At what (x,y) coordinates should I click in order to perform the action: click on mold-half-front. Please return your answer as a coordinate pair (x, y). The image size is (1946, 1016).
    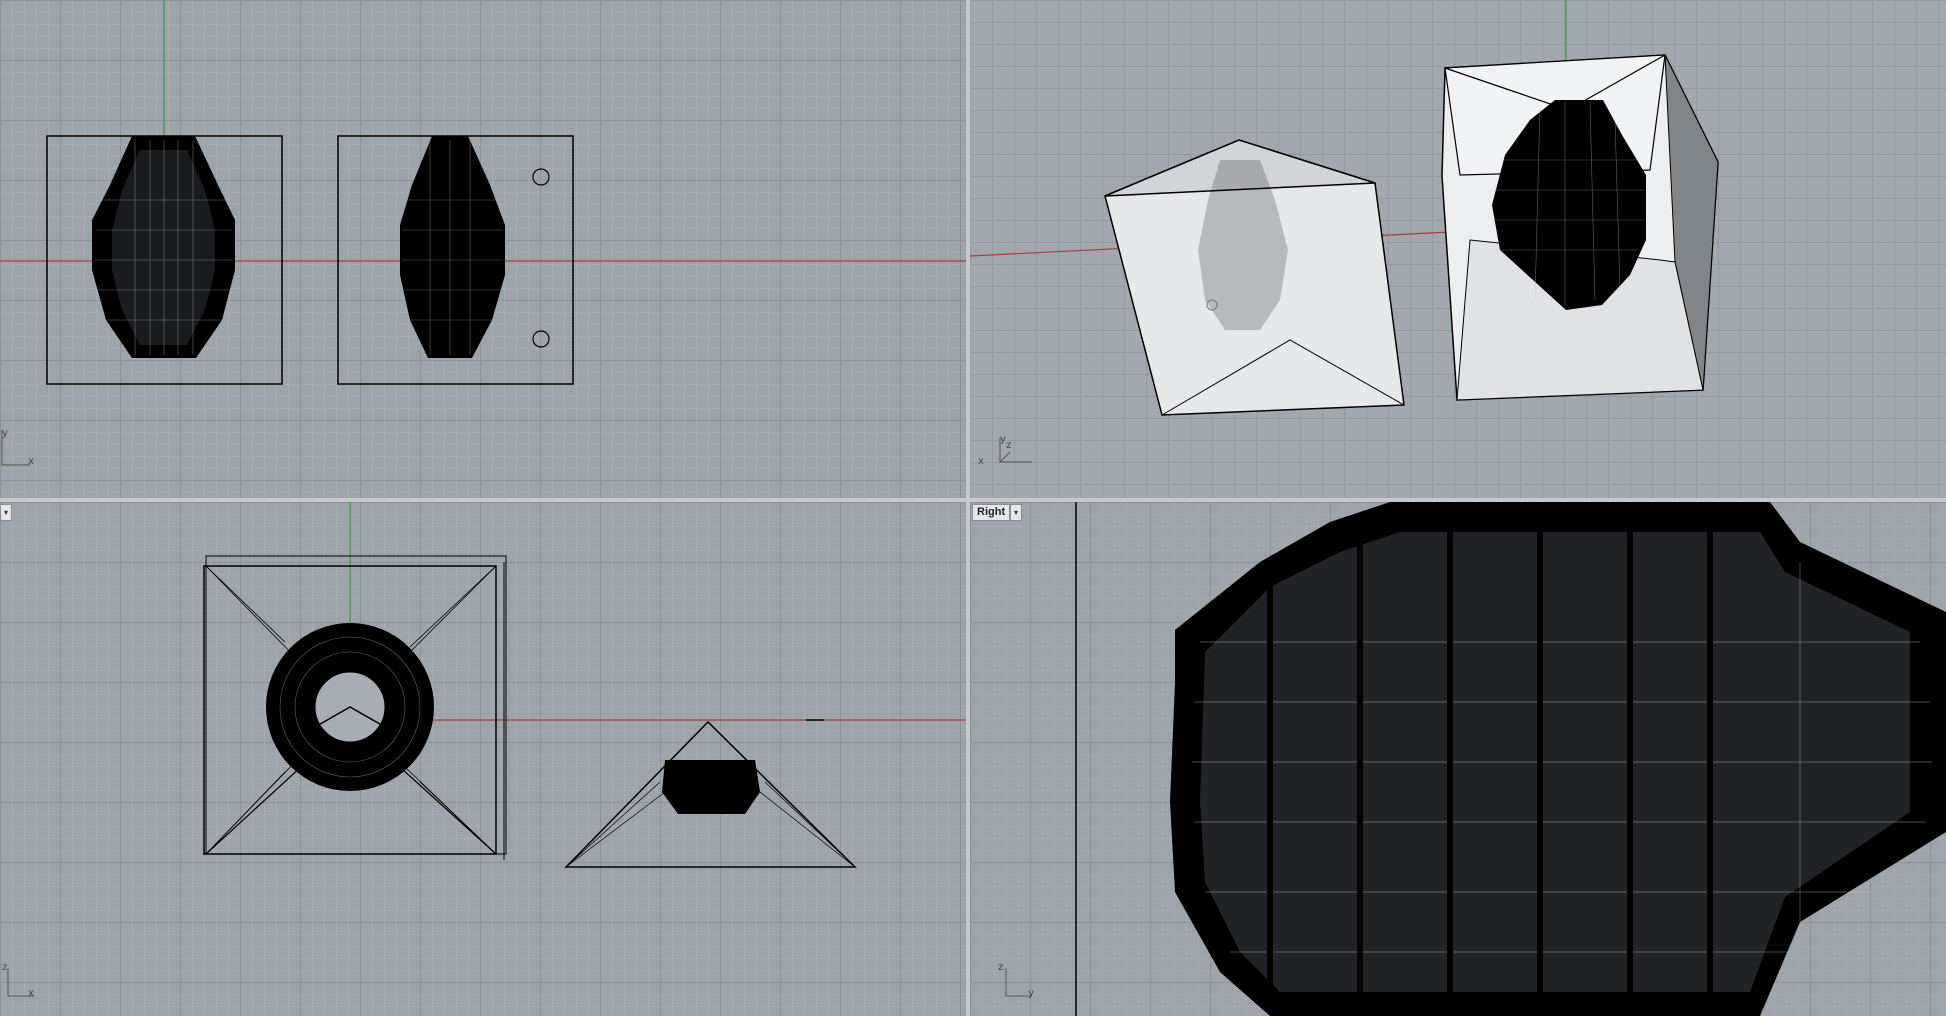
    Looking at the image, I should click on (710, 794).